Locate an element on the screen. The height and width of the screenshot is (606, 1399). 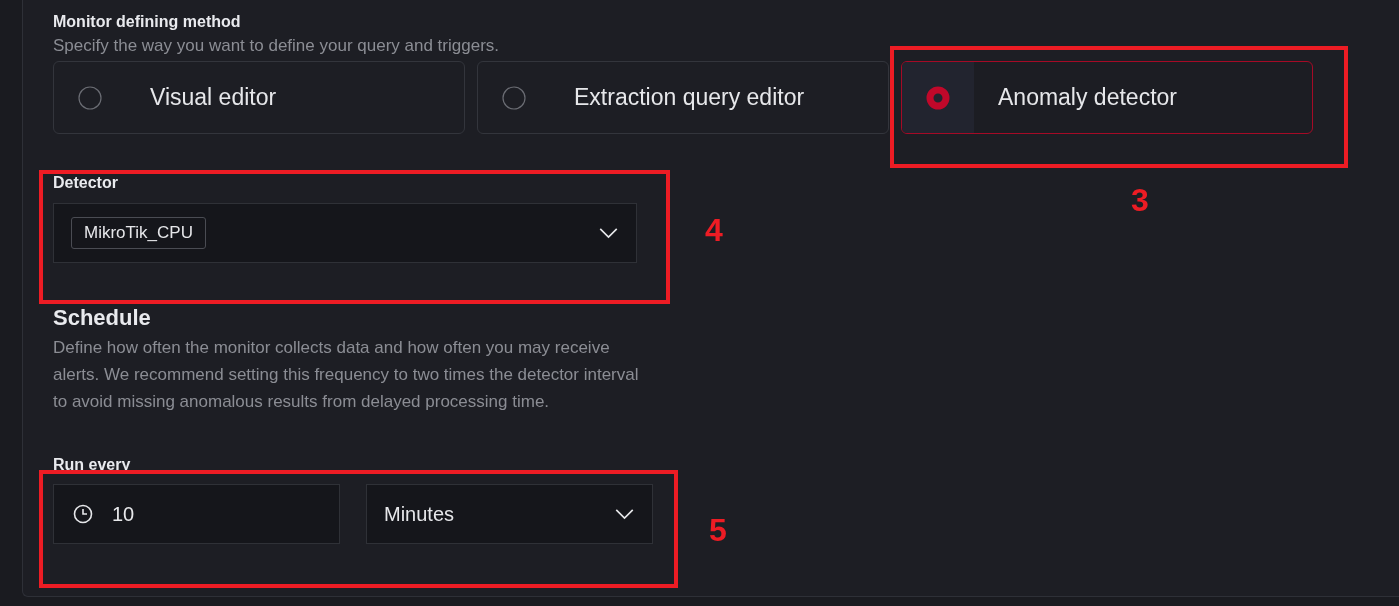
section-title: Schedule is located at coordinates (102, 318).